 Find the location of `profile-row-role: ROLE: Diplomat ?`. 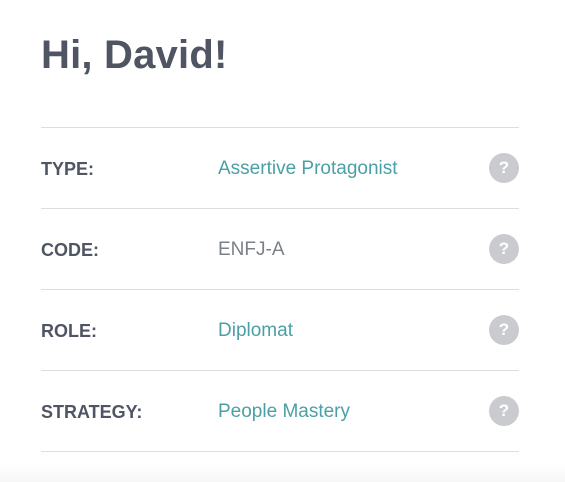

profile-row-role: ROLE: Diplomat ? is located at coordinates (280, 330).